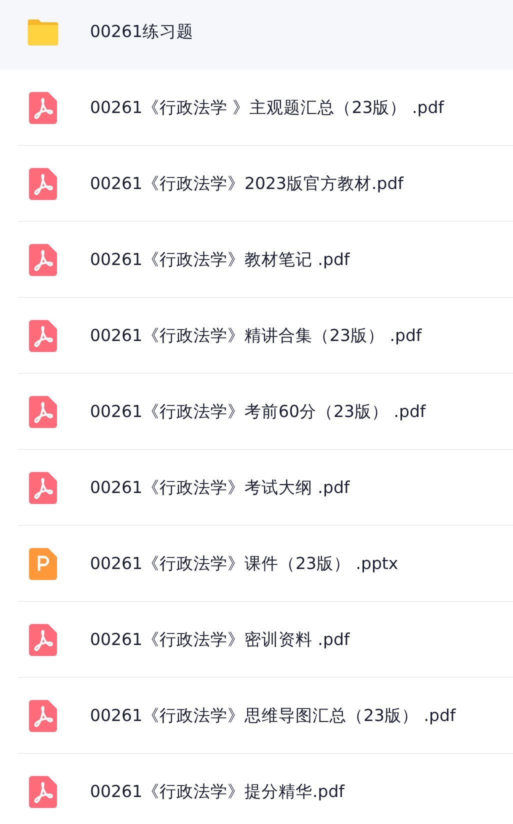 Image resolution: width=513 pixels, height=824 pixels. What do you see at coordinates (220, 259) in the screenshot?
I see `file-name: 00261《行政法学》教材笔记 .pdf` at bounding box center [220, 259].